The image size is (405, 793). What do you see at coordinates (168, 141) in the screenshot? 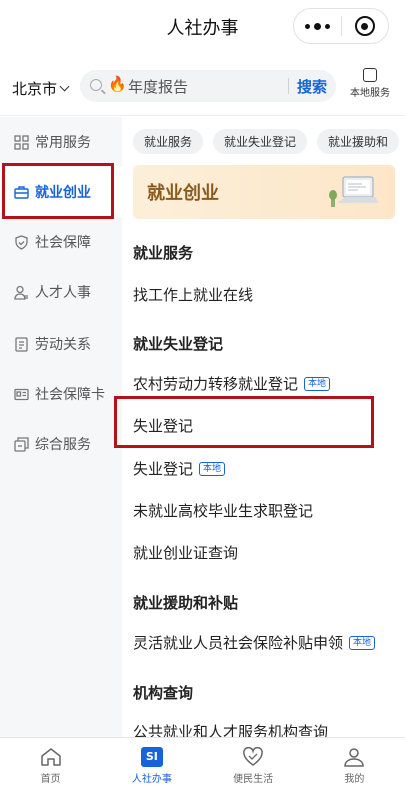
I see `chip-employment-service: 就业服务` at bounding box center [168, 141].